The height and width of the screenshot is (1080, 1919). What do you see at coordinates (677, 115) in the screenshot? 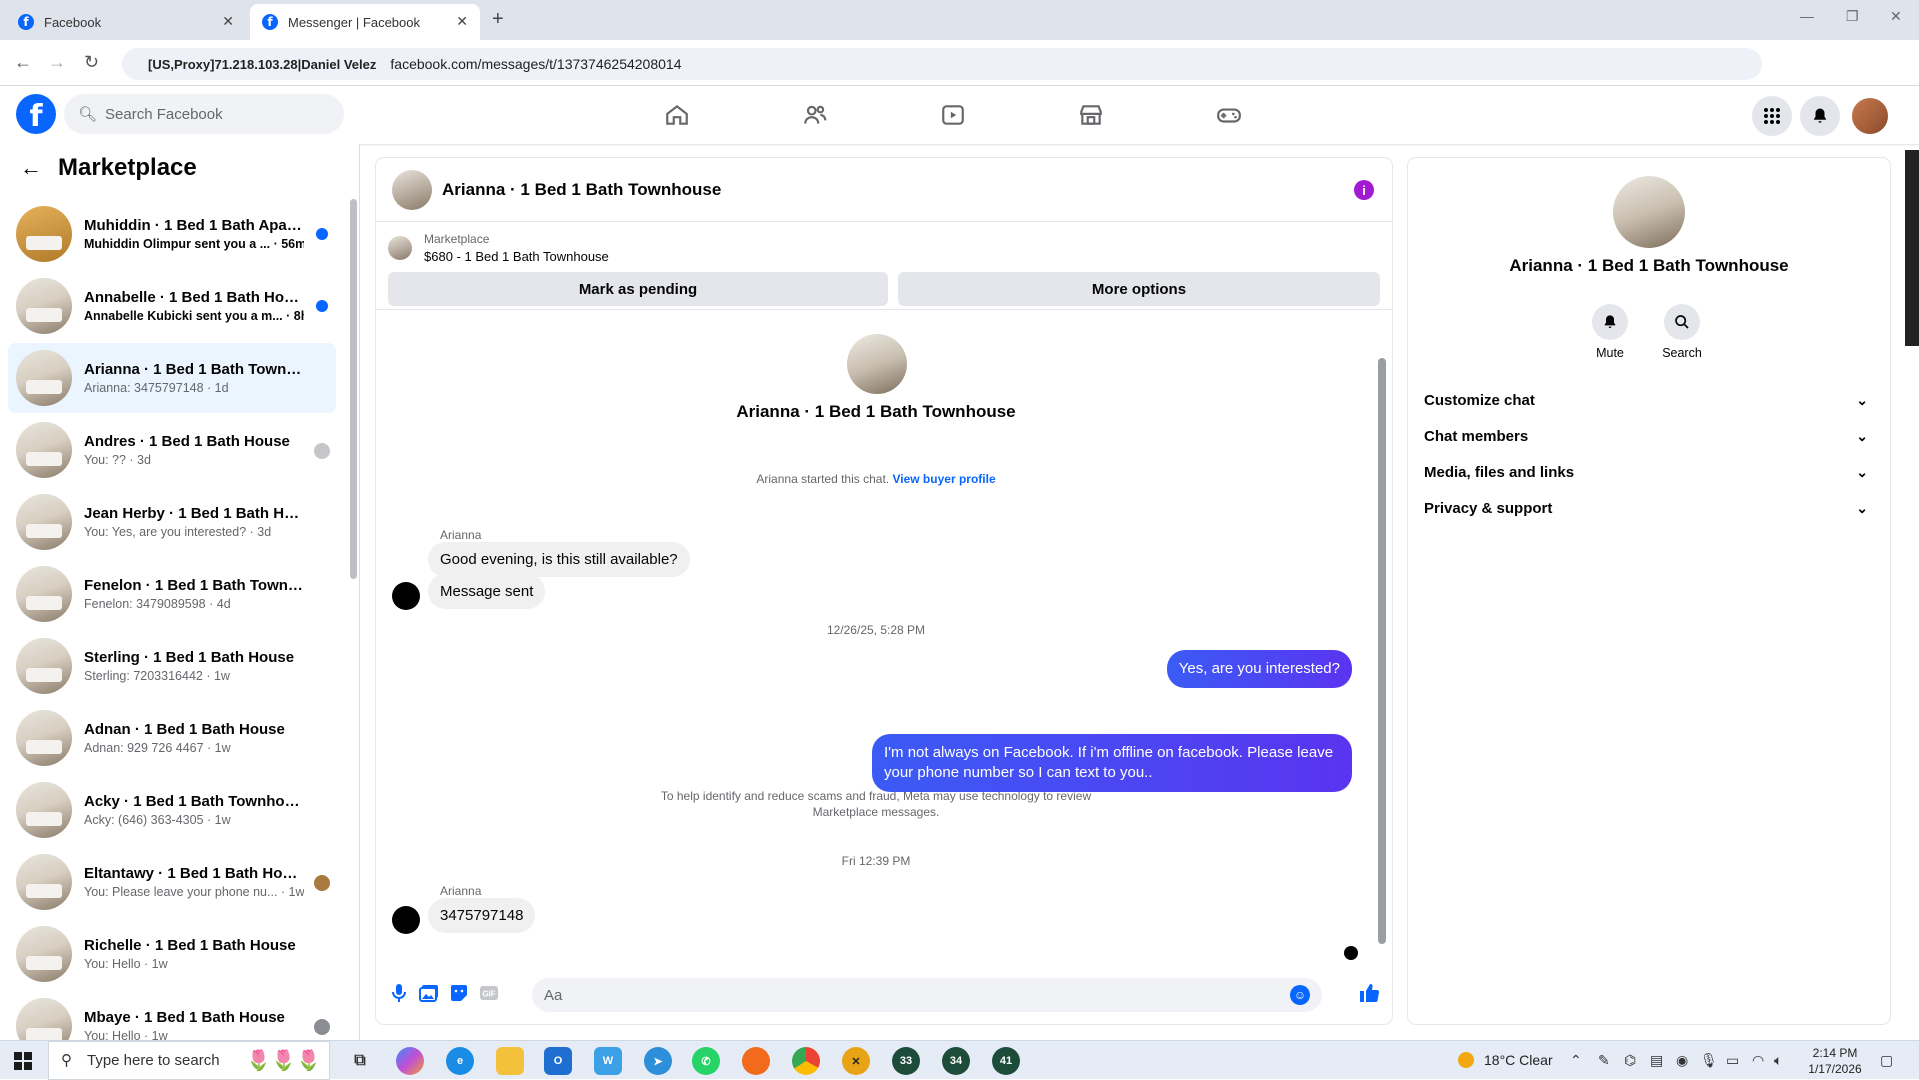
I see `home-icon` at bounding box center [677, 115].